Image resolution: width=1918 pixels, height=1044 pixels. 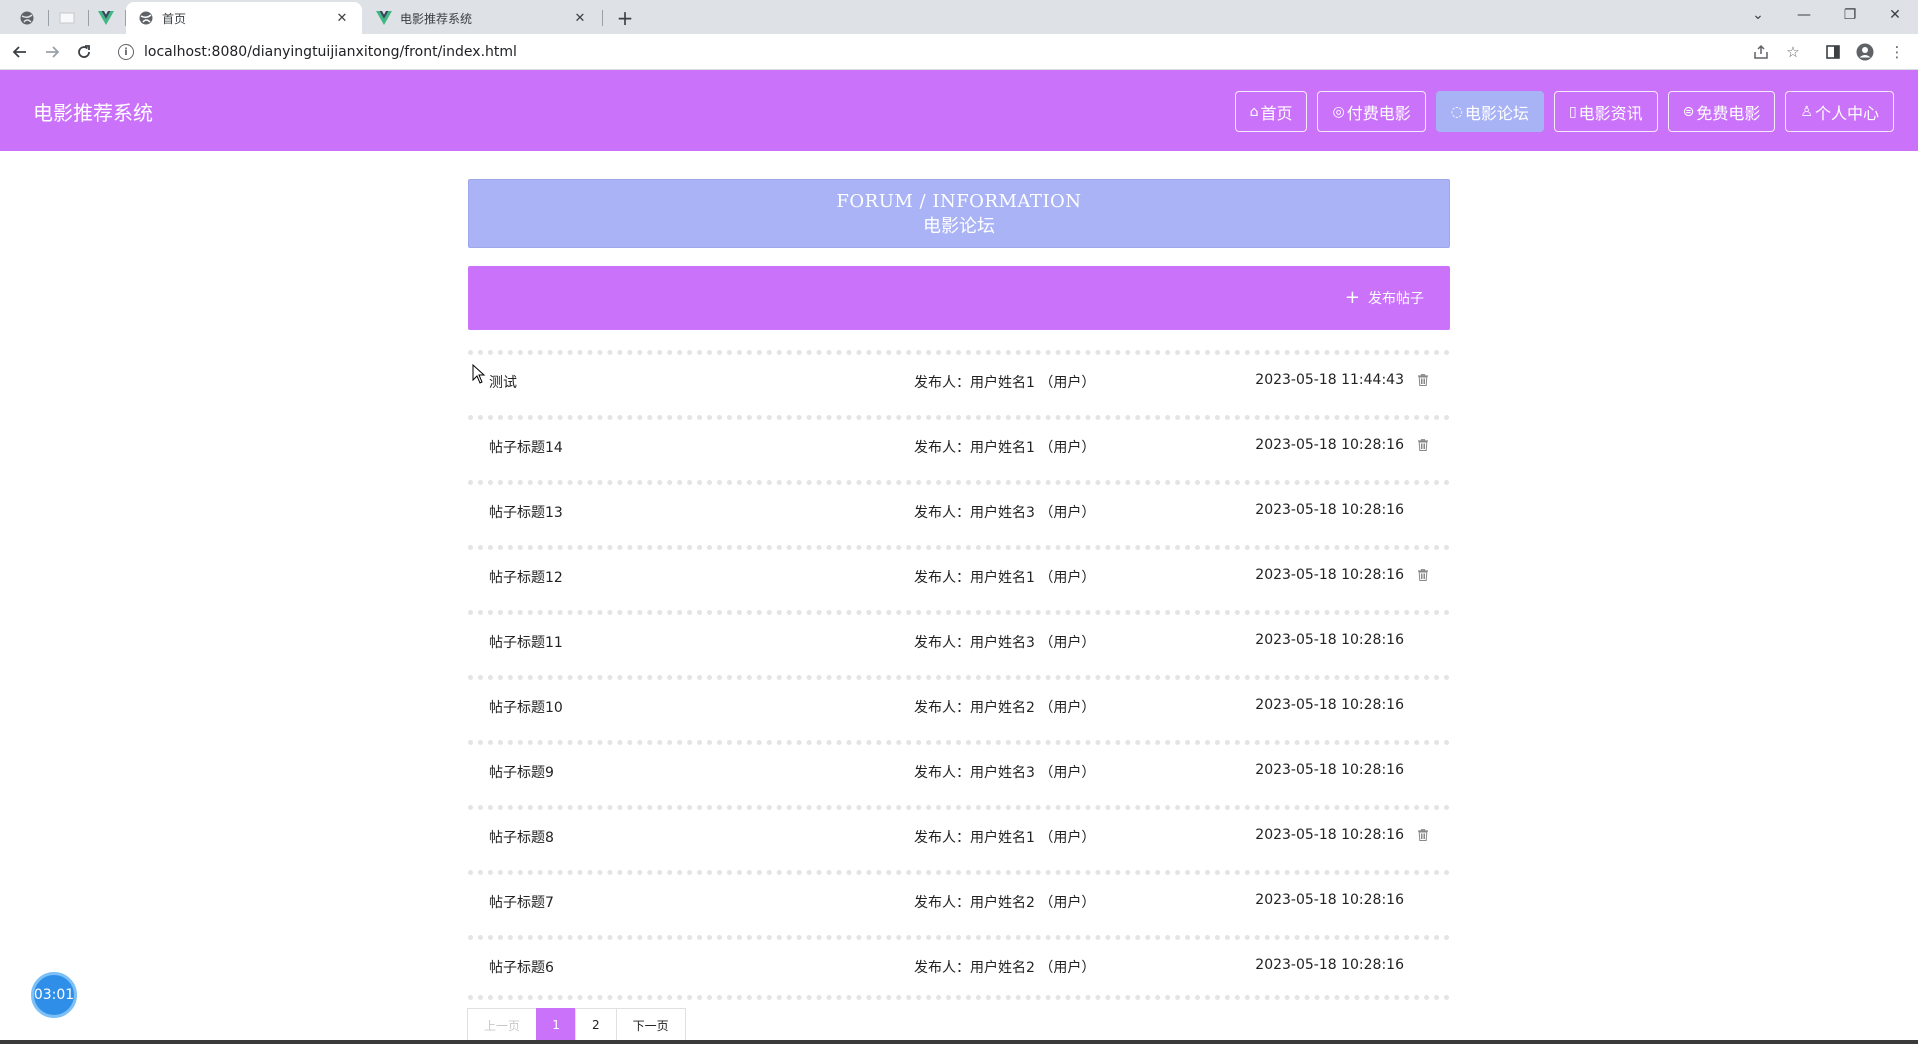 I want to click on post-title: 帖子标题6, so click(x=521, y=967).